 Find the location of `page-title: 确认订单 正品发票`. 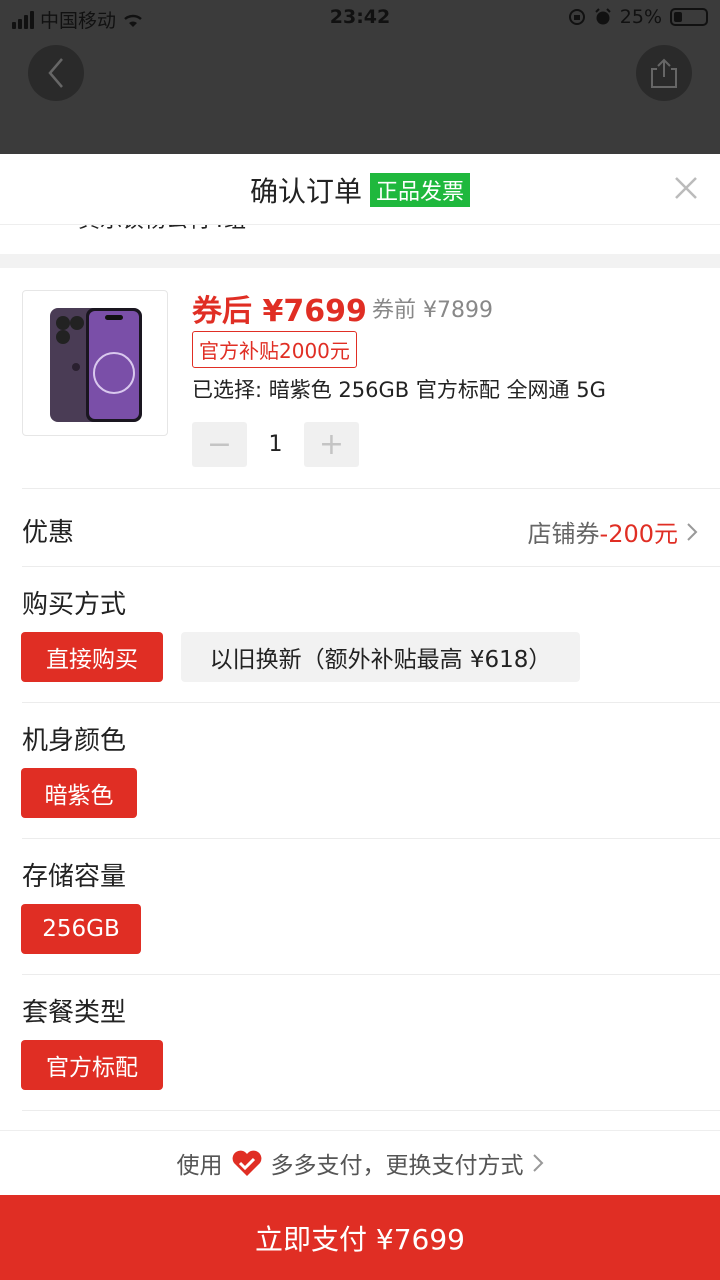

page-title: 确认订单 正品发票 is located at coordinates (360, 190).